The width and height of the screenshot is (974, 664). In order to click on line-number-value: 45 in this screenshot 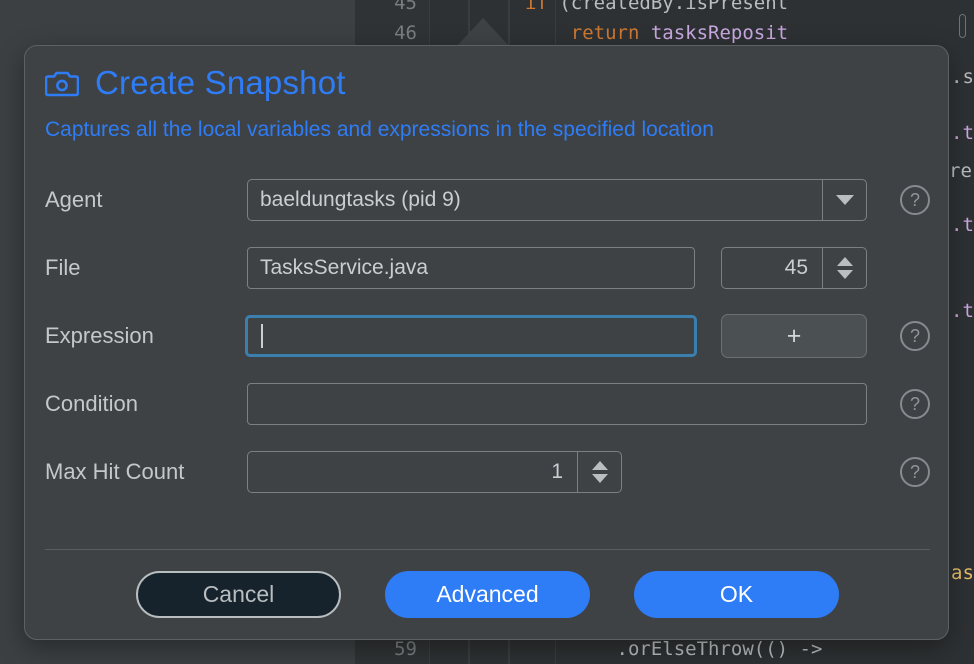, I will do `click(796, 267)`.